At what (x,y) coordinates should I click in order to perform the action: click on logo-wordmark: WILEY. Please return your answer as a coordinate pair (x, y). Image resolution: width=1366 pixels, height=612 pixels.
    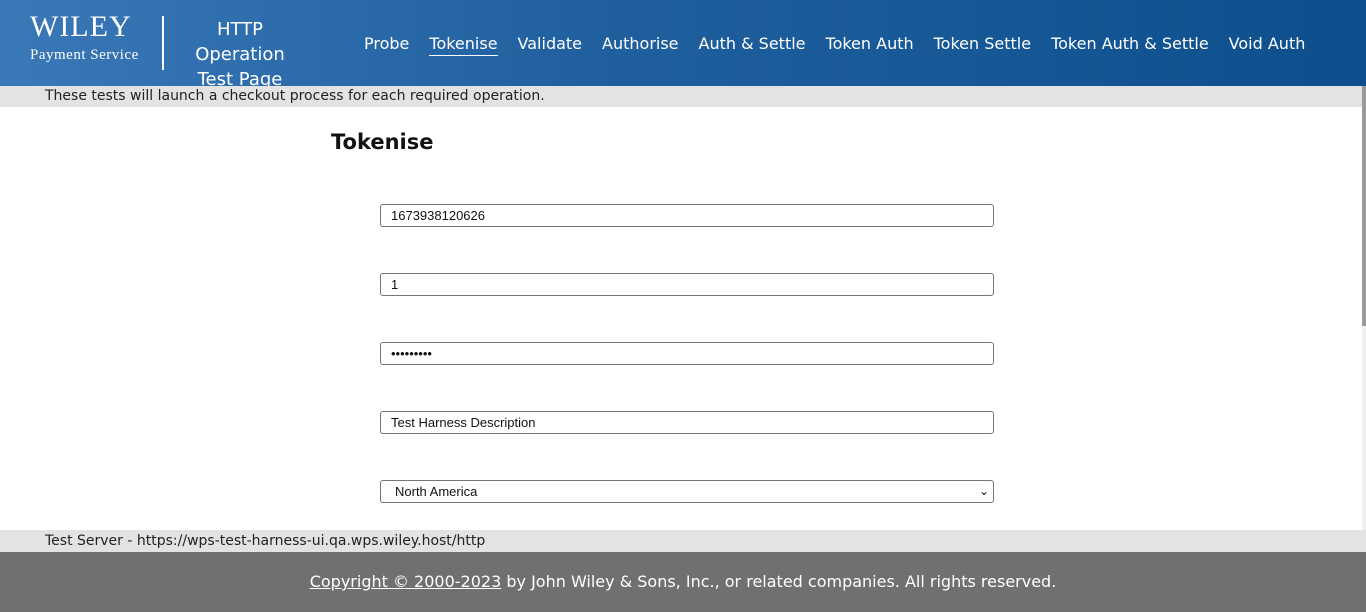
    Looking at the image, I should click on (81, 26).